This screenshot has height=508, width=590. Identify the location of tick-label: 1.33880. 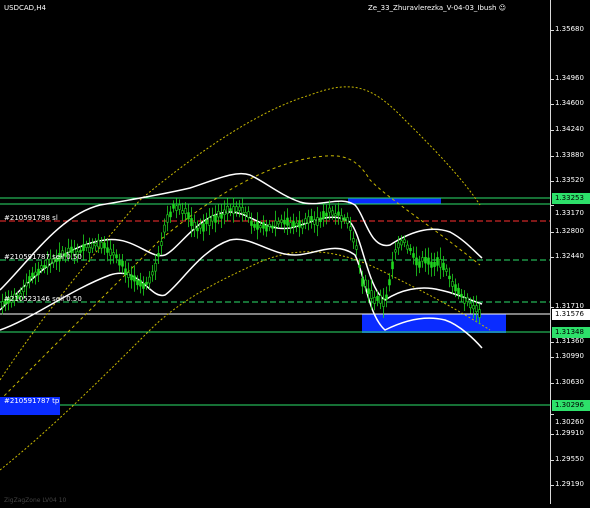
(569, 155).